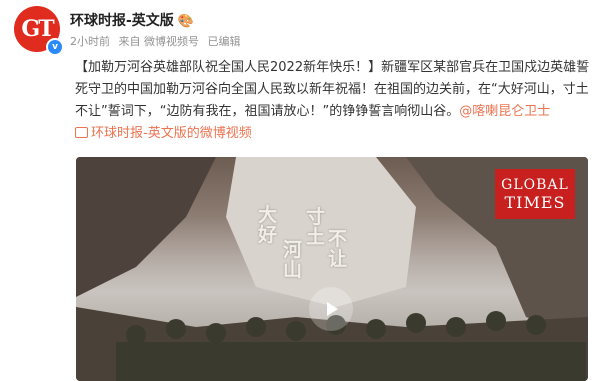 The height and width of the screenshot is (381, 600). I want to click on mention-link: @喀喇昆仑卫士, so click(504, 111).